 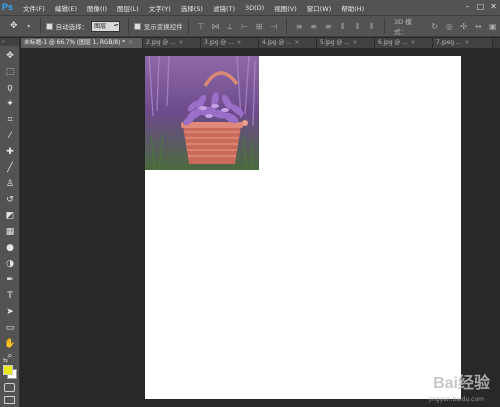 I want to click on align-right-icon: ⊣, so click(x=273, y=26).